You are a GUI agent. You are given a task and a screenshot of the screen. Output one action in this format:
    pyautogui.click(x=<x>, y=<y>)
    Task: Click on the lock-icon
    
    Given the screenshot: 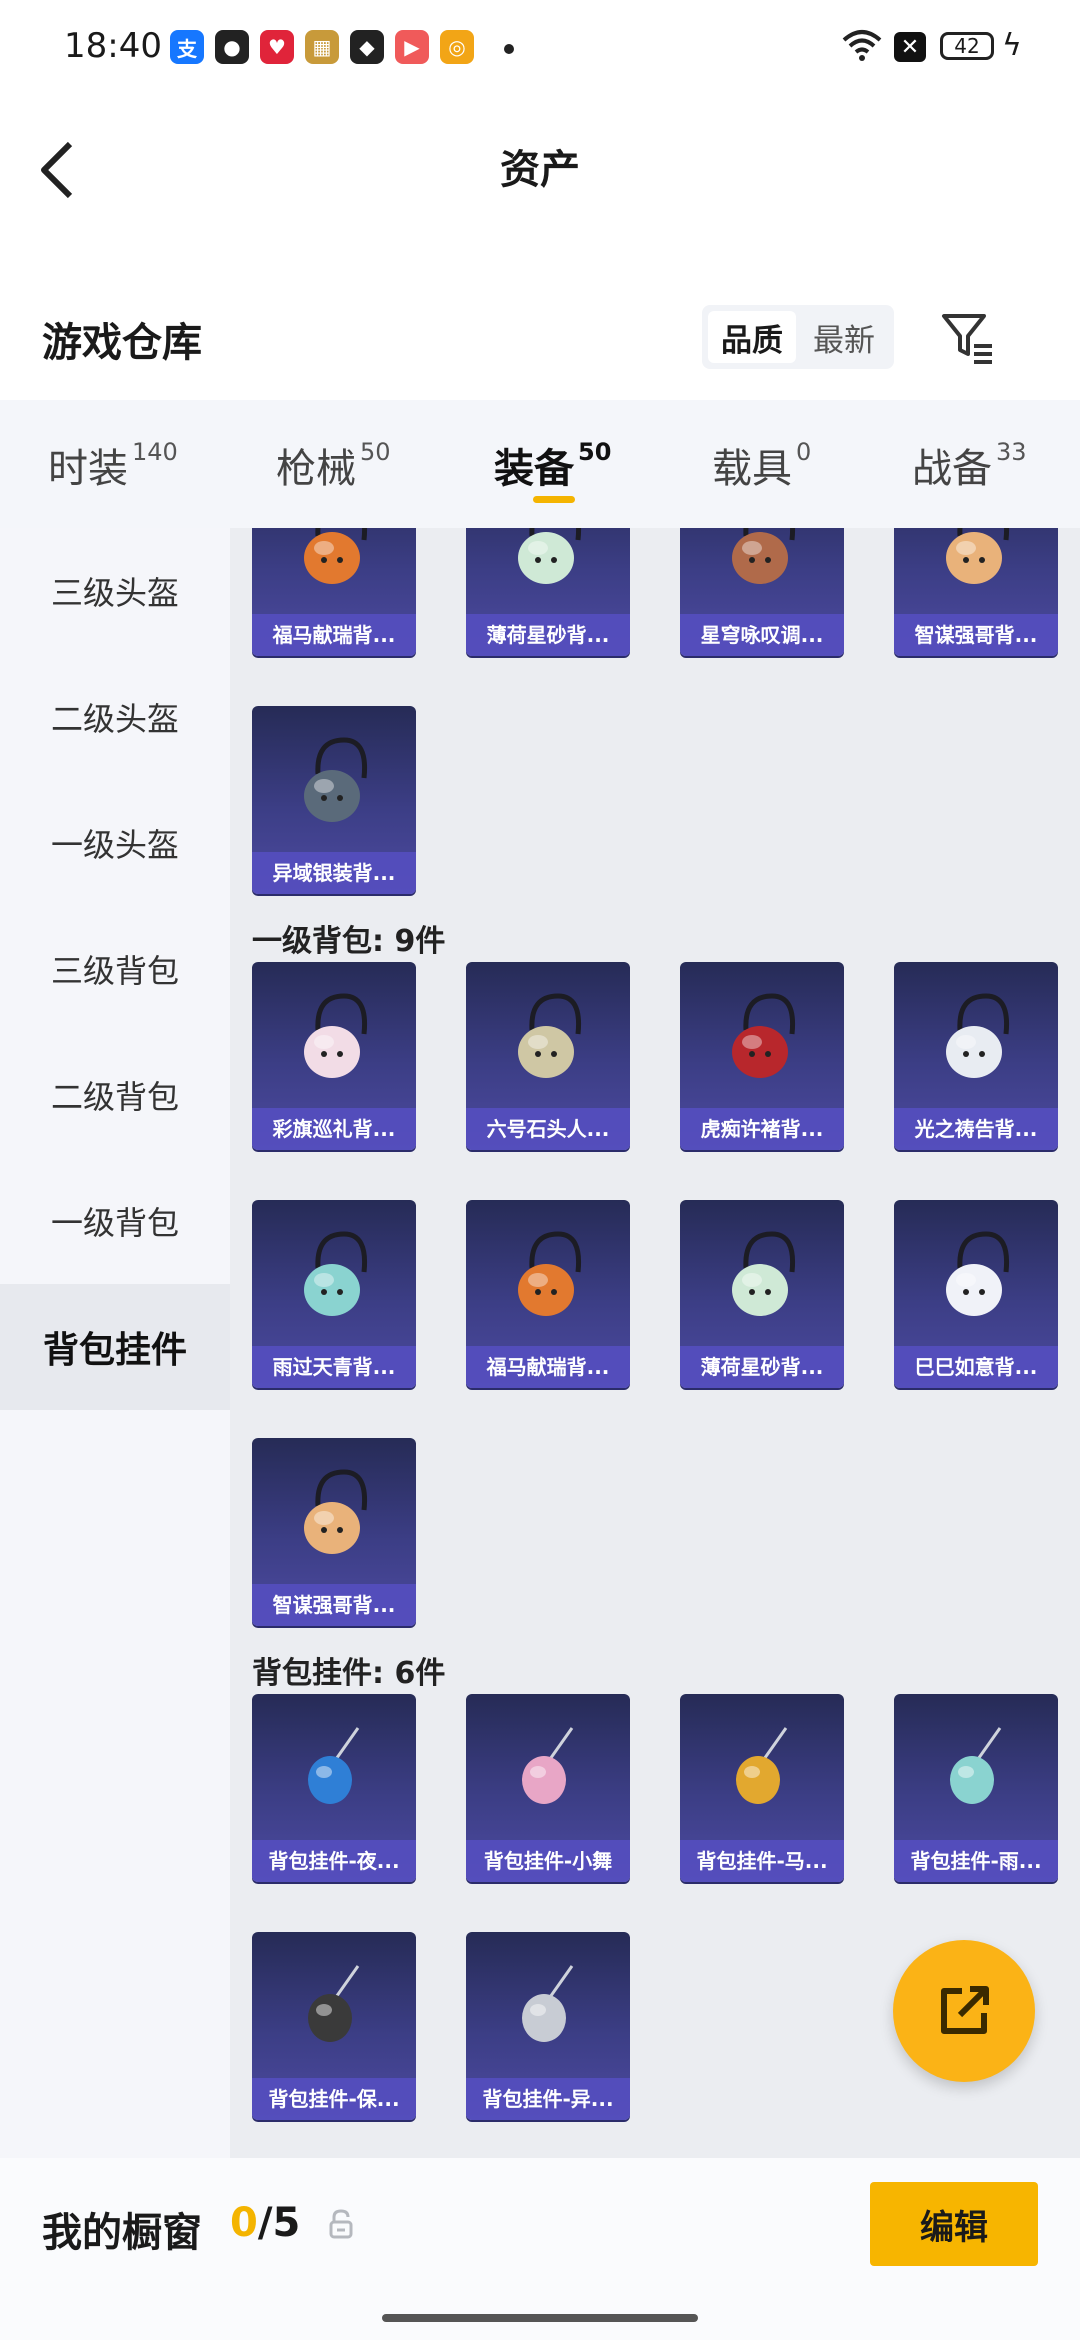 What is the action you would take?
    pyautogui.click(x=341, y=2224)
    